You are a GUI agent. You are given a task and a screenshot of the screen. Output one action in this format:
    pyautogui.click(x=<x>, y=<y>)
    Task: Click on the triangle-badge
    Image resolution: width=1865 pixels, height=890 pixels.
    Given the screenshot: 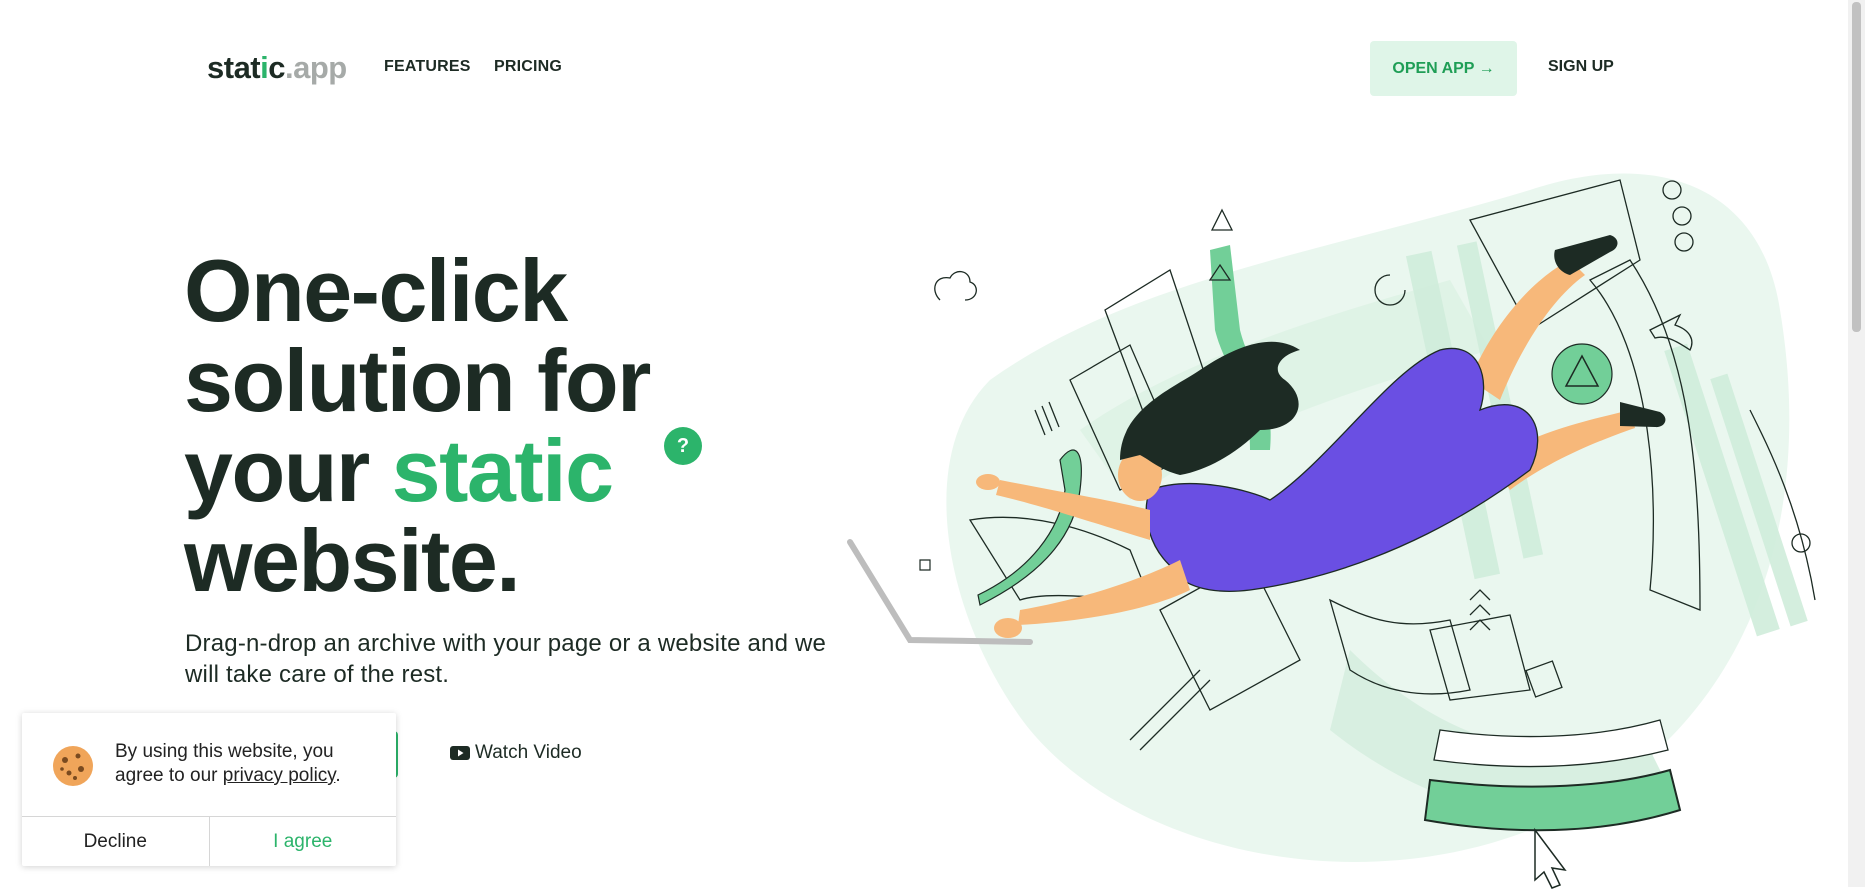 What is the action you would take?
    pyautogui.click(x=1582, y=374)
    